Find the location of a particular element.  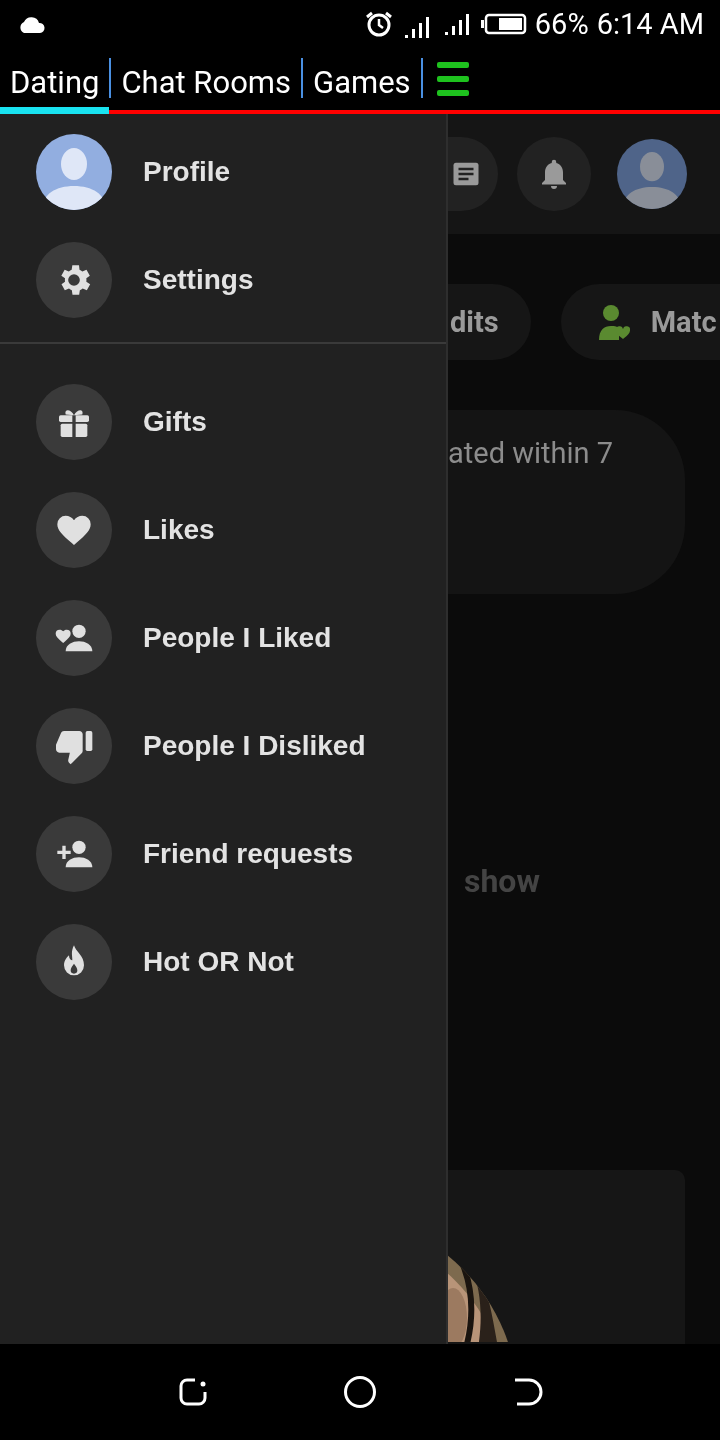

notice-text: ated within 7 is located at coordinates (531, 453).